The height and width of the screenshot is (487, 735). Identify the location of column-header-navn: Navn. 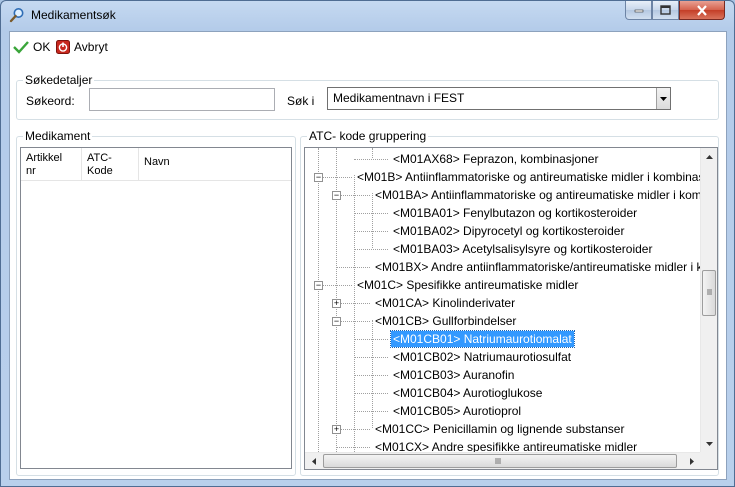
(215, 164).